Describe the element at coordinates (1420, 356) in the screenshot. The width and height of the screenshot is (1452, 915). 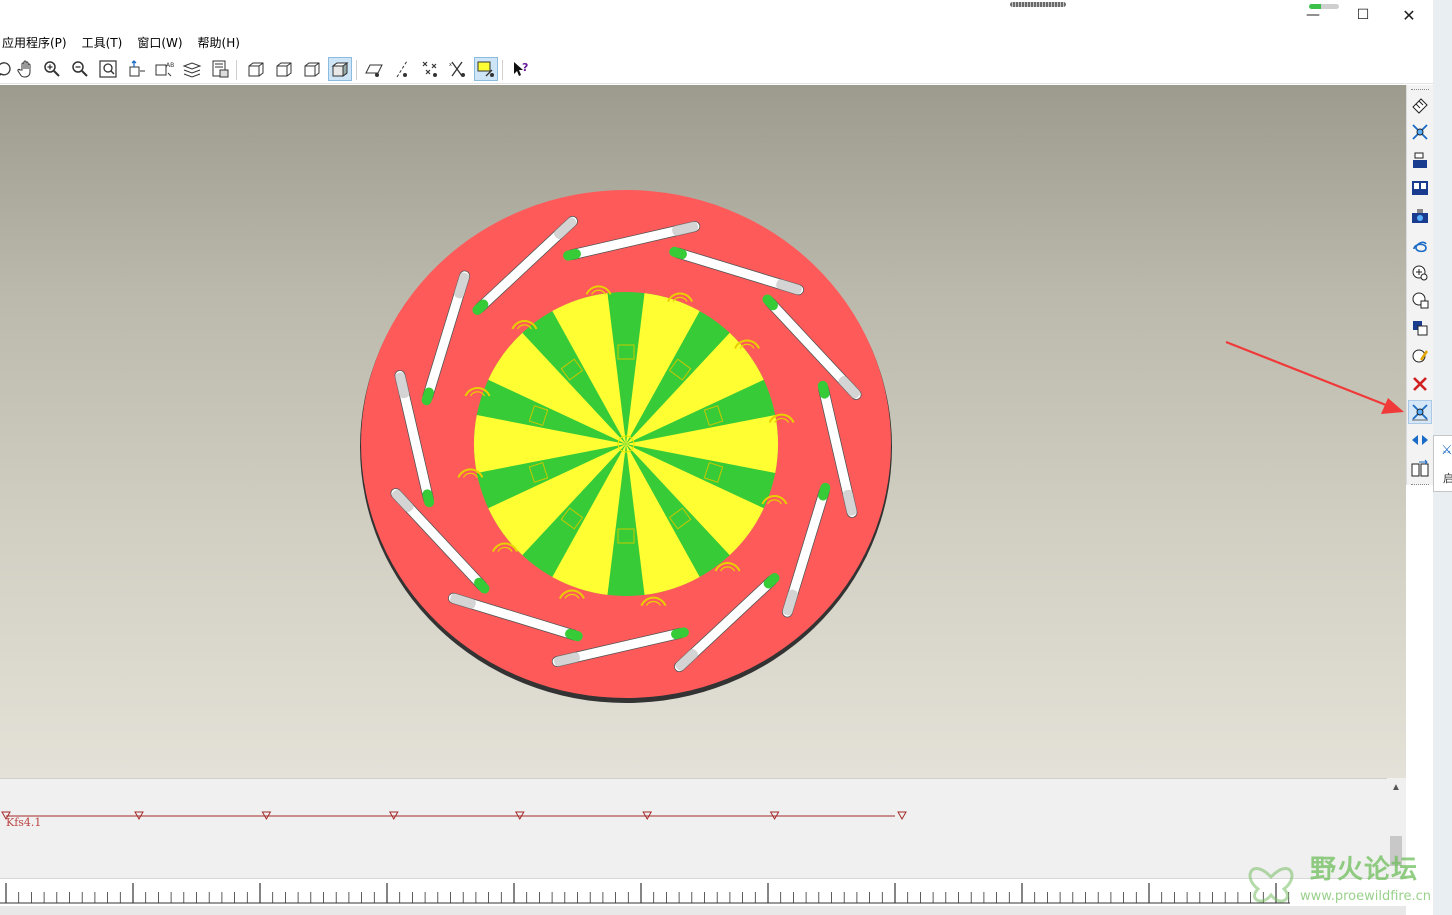
I see `analysis-definition-icon` at that location.